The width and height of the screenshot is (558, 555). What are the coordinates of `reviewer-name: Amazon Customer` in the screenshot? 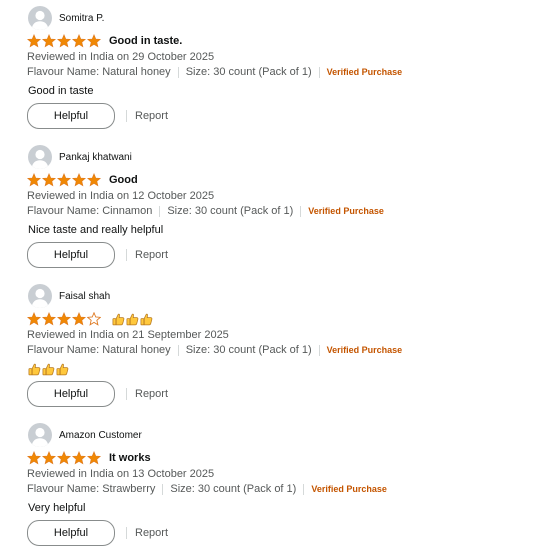 It's located at (100, 435).